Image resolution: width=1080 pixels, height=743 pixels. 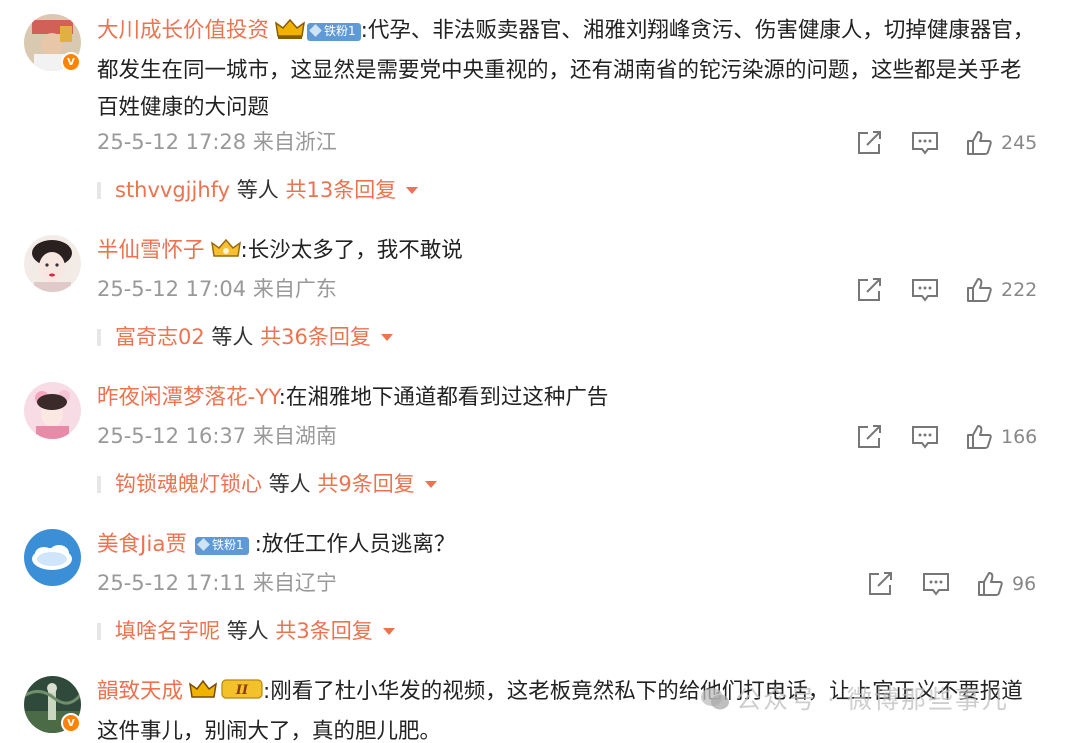 What do you see at coordinates (961, 584) in the screenshot?
I see `comment-actions: 96` at bounding box center [961, 584].